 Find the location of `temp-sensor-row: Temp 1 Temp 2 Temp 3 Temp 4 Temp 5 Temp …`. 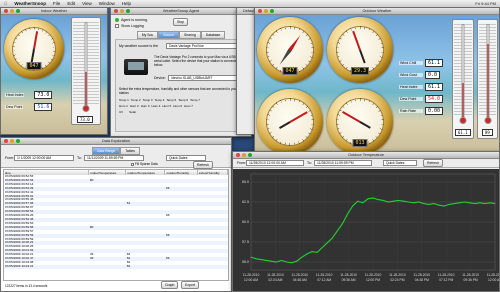

temp-sensor-row: Temp 1 Temp 2 Temp 3 Temp 4 Temp 5 Temp … is located at coordinates (159, 100).